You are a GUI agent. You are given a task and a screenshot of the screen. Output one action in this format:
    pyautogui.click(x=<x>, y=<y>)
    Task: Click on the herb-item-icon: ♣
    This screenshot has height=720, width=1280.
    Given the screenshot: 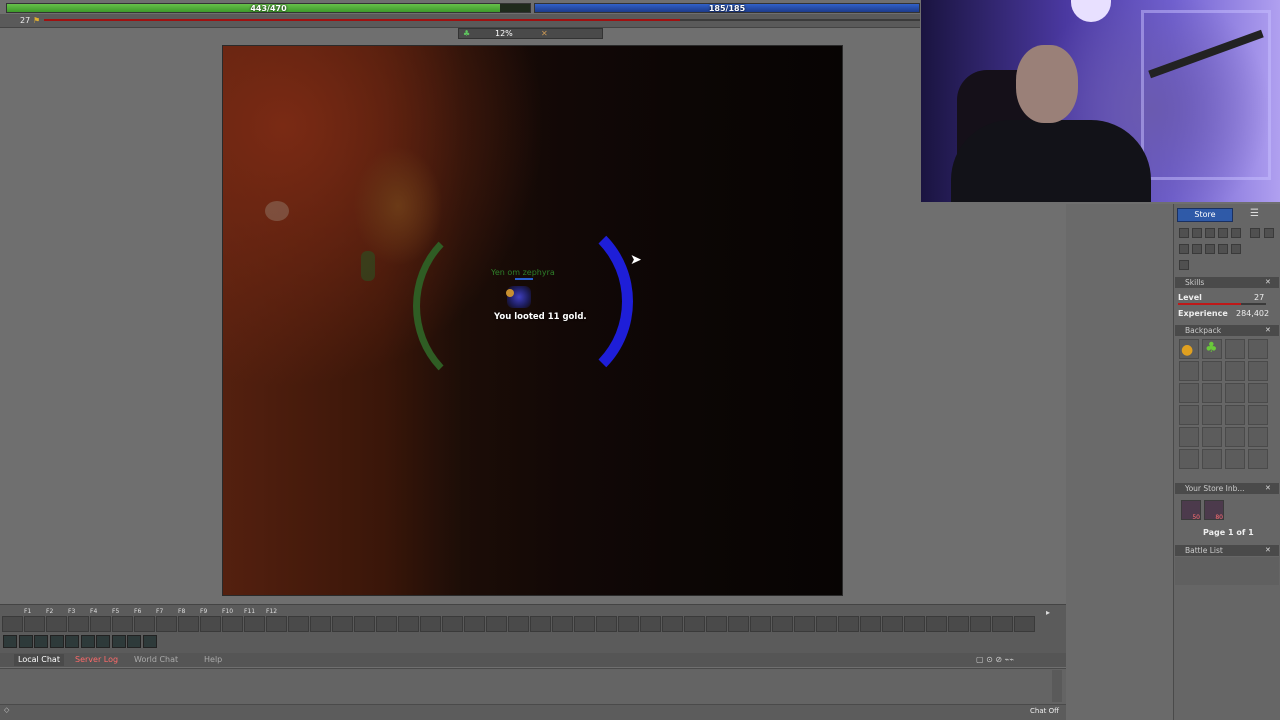 What is the action you would take?
    pyautogui.click(x=1211, y=348)
    